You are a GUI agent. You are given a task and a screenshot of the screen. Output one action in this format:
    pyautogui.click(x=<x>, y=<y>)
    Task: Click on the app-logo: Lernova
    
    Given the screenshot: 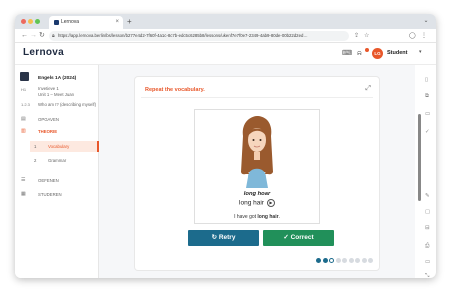 What is the action you would take?
    pyautogui.click(x=43, y=52)
    